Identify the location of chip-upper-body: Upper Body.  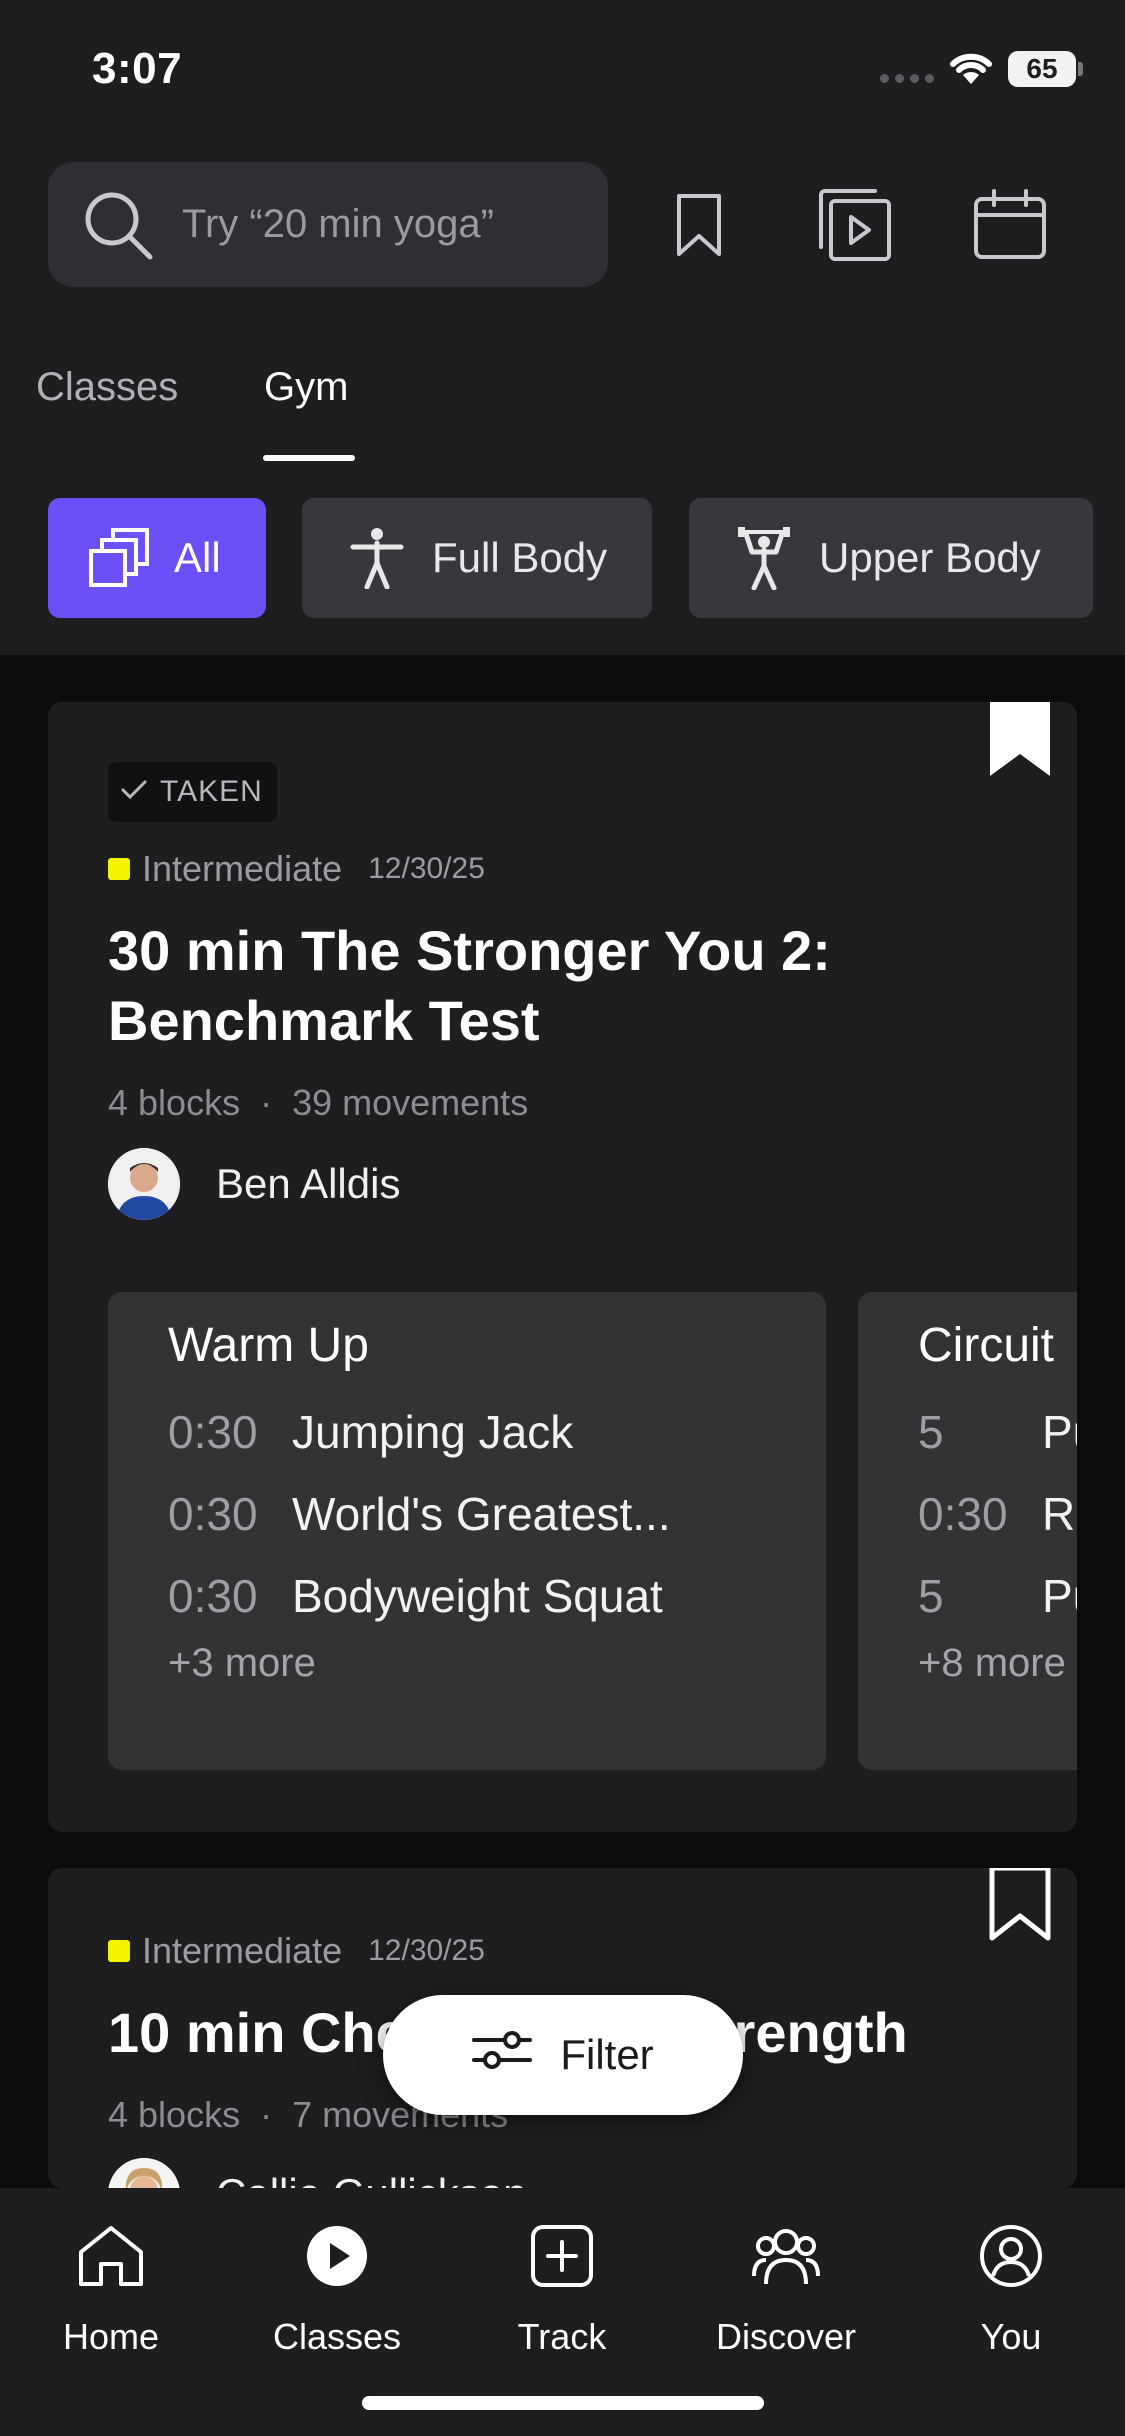
(891, 558).